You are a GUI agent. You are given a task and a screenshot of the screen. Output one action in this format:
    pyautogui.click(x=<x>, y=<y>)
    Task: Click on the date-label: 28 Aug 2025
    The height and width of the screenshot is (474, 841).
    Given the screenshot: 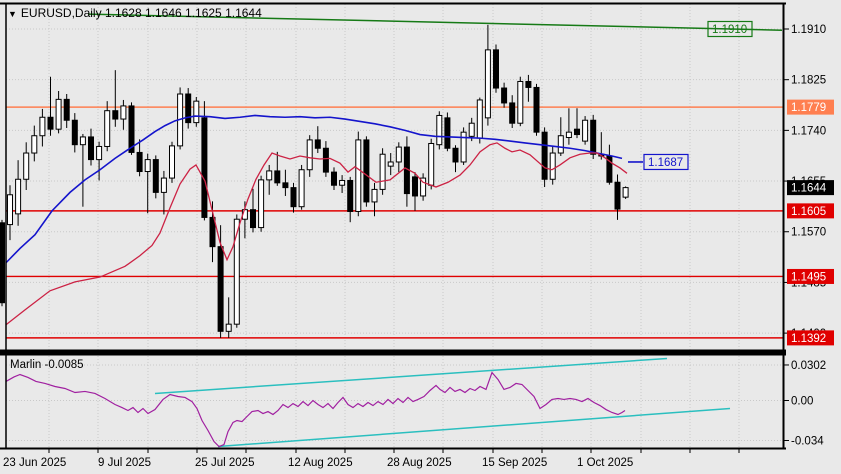 What is the action you would take?
    pyautogui.click(x=419, y=463)
    